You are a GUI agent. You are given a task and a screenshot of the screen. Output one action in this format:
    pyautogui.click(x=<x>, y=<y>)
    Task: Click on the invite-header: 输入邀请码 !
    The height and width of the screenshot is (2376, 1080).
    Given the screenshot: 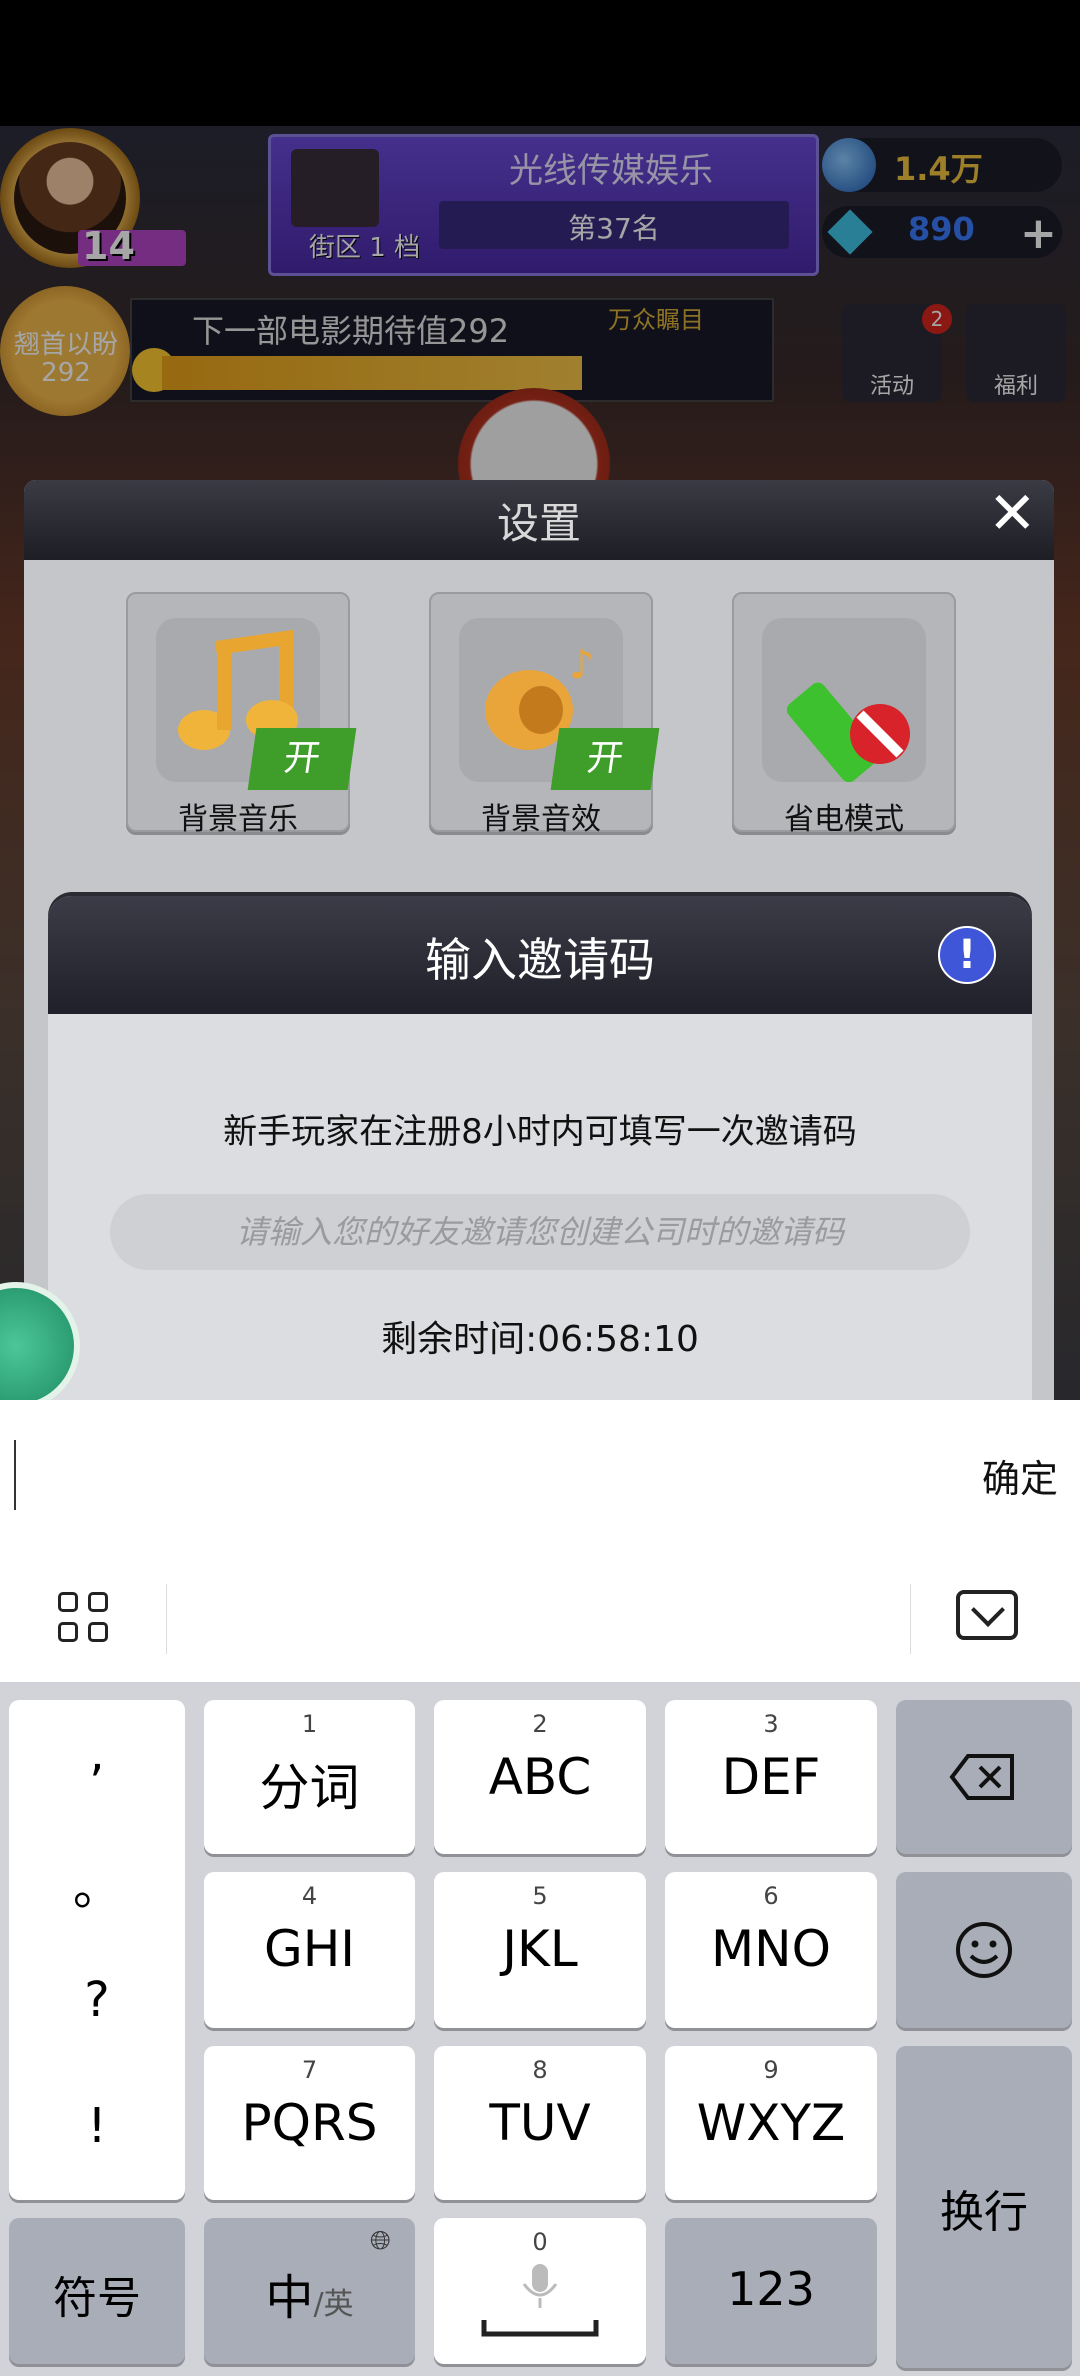 What is the action you would take?
    pyautogui.click(x=540, y=955)
    